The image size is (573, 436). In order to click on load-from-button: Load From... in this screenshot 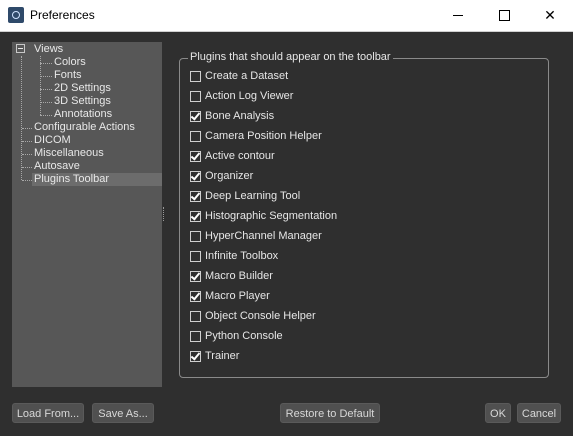, I will do `click(48, 413)`.